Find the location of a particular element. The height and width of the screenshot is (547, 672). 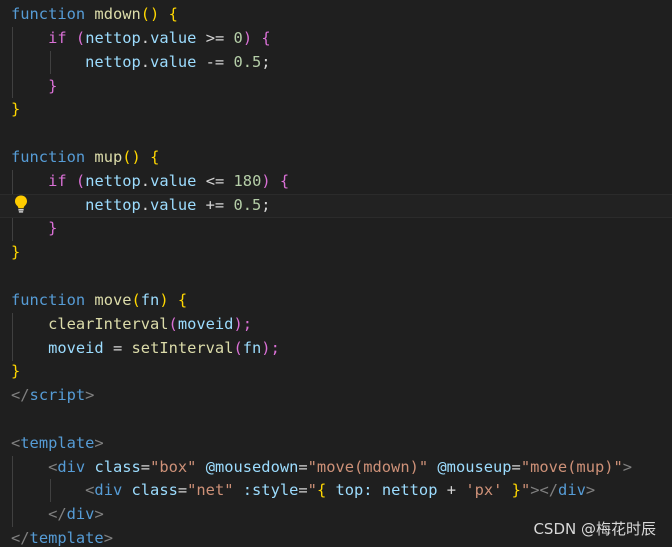

attribute-name: @mousedown is located at coordinates (252, 467).